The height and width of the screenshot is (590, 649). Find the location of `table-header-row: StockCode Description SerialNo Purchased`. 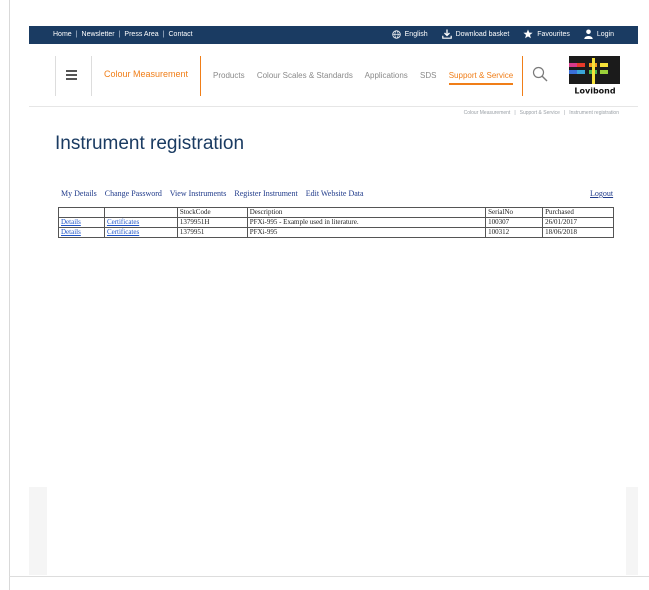

table-header-row: StockCode Description SerialNo Purchased is located at coordinates (336, 212).